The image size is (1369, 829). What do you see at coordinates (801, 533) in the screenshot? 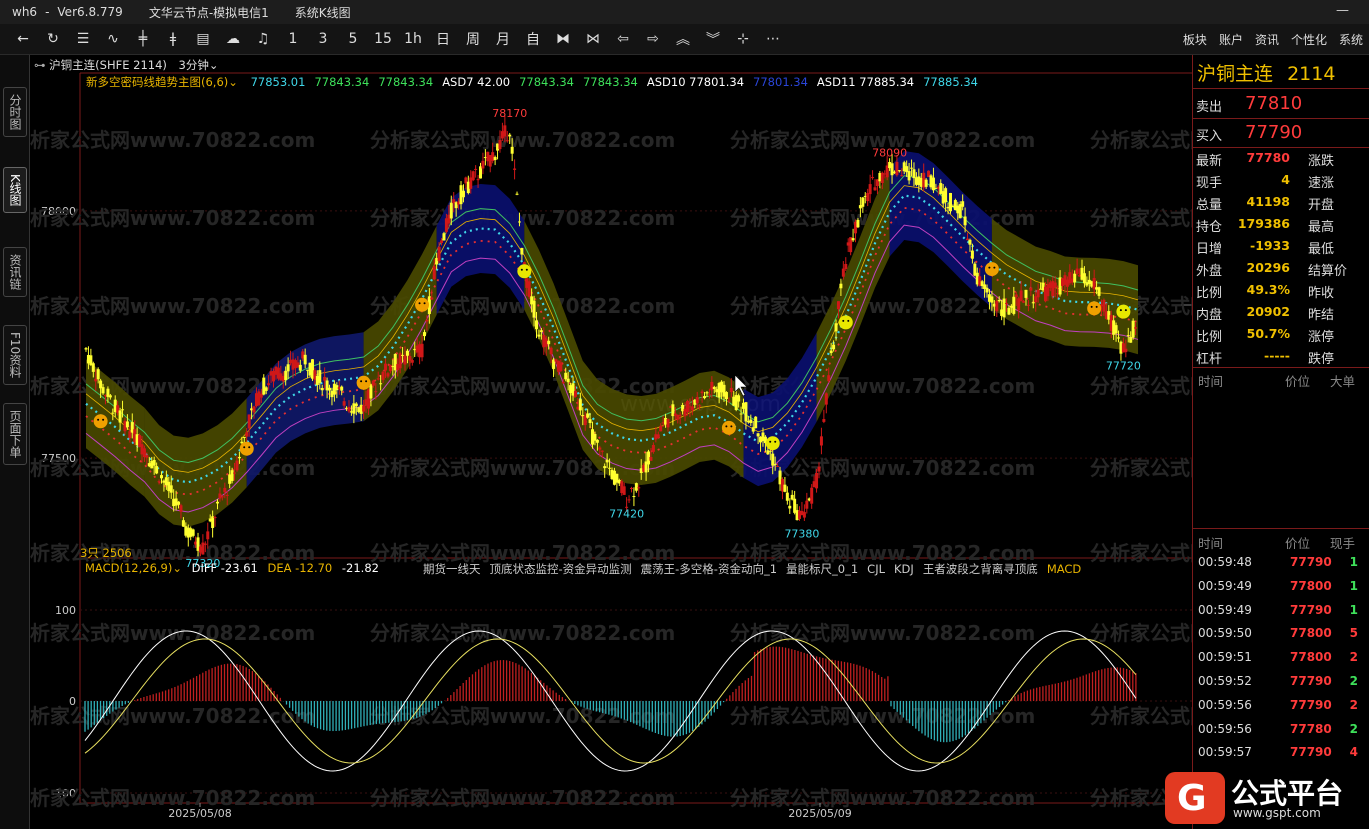
I see `price-annotation: 77380` at bounding box center [801, 533].